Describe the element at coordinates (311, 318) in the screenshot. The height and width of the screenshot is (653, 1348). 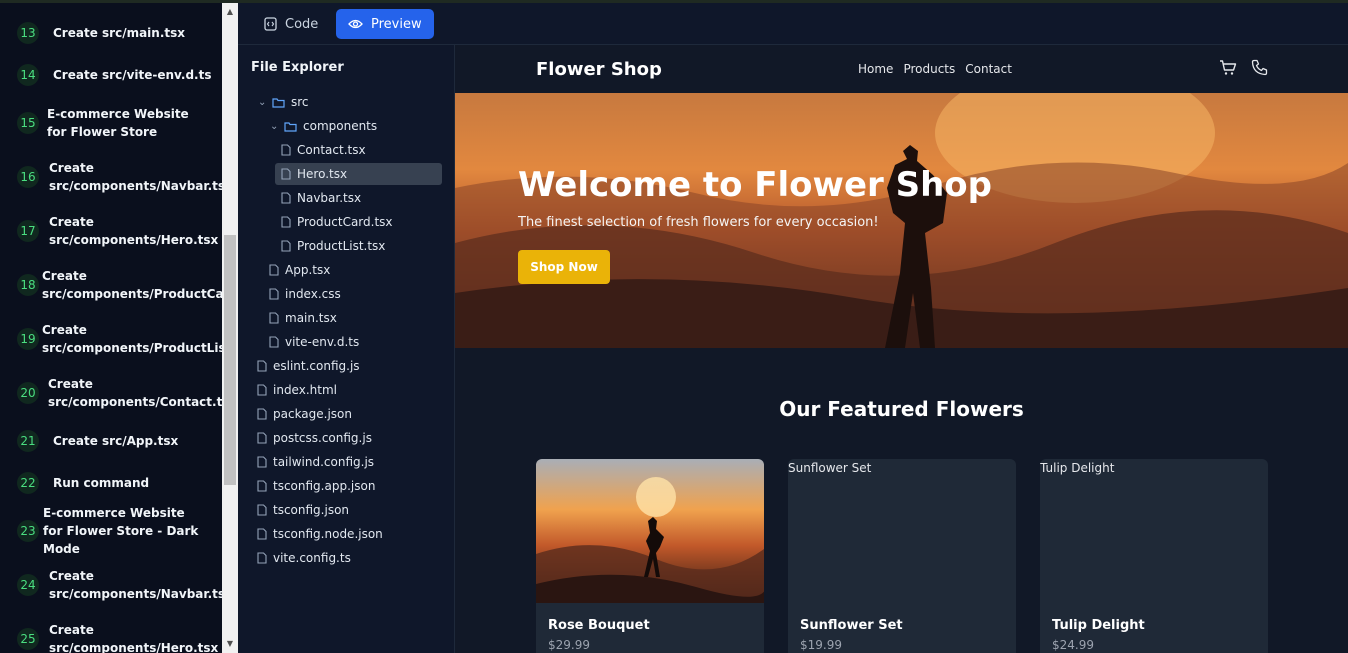
I see `tree-item-label: main.tsx` at that location.